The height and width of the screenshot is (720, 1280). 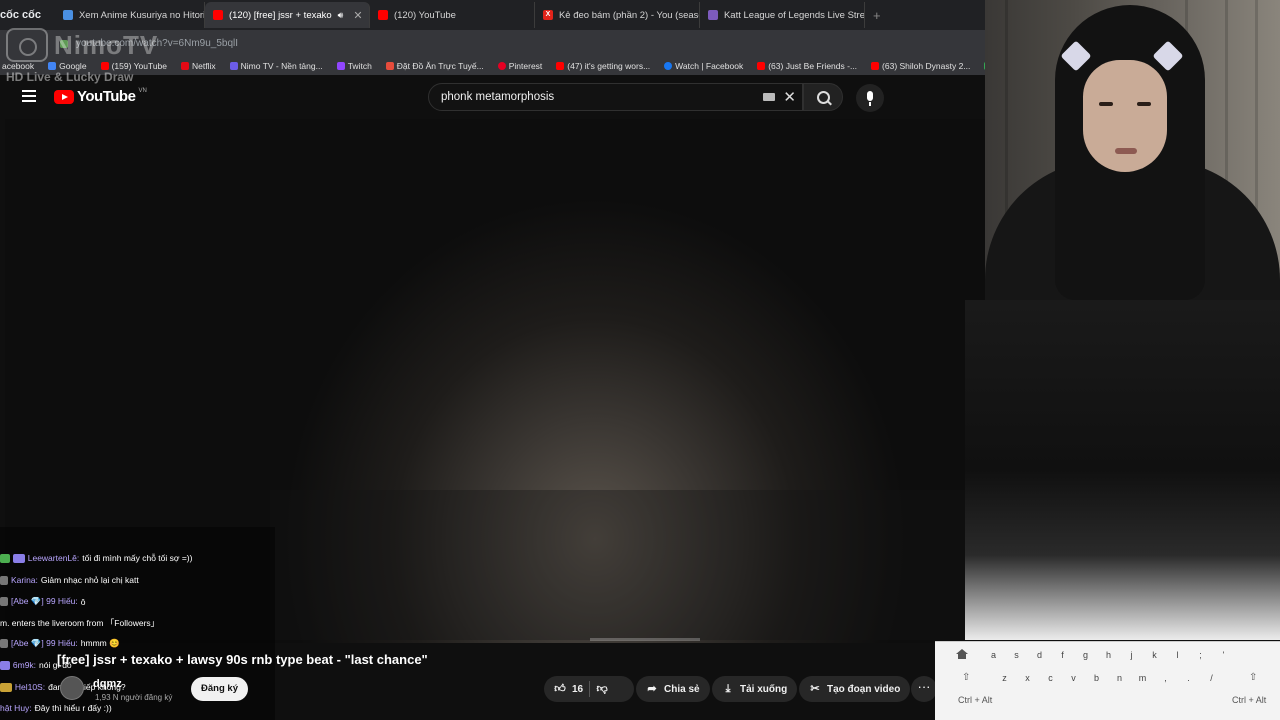 I want to click on new-tab-button: +, so click(x=877, y=15).